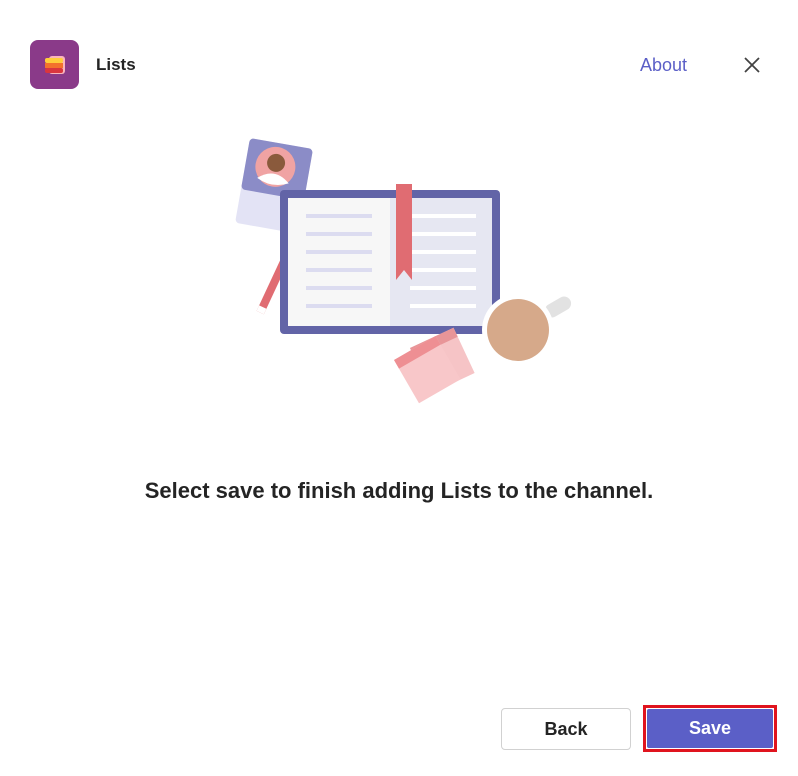 This screenshot has width=798, height=776. I want to click on lists-logo-icon, so click(54, 64).